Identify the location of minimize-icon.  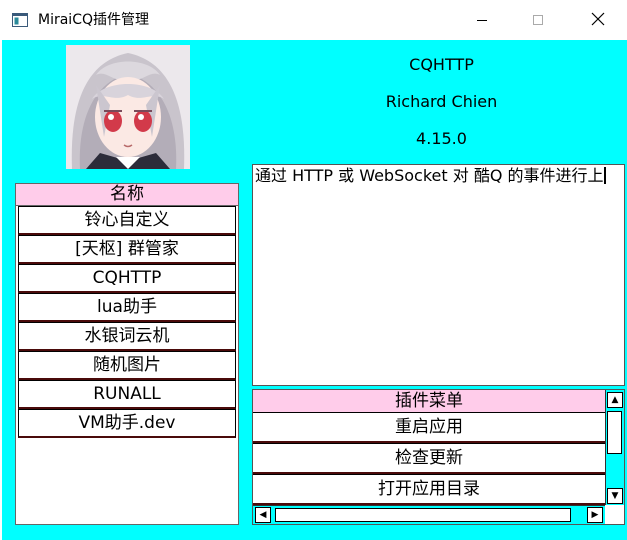
(482, 20).